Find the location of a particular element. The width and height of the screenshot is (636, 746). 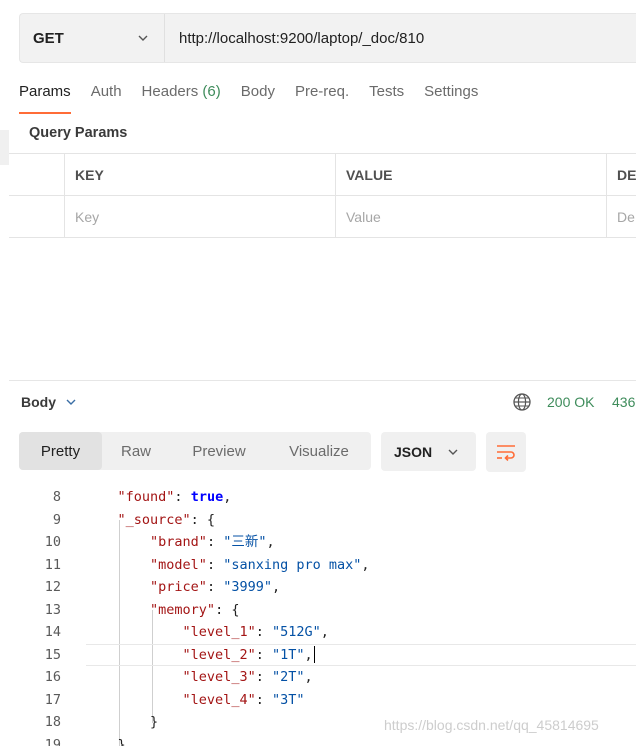

tab-auth: Auth is located at coordinates (106, 97).